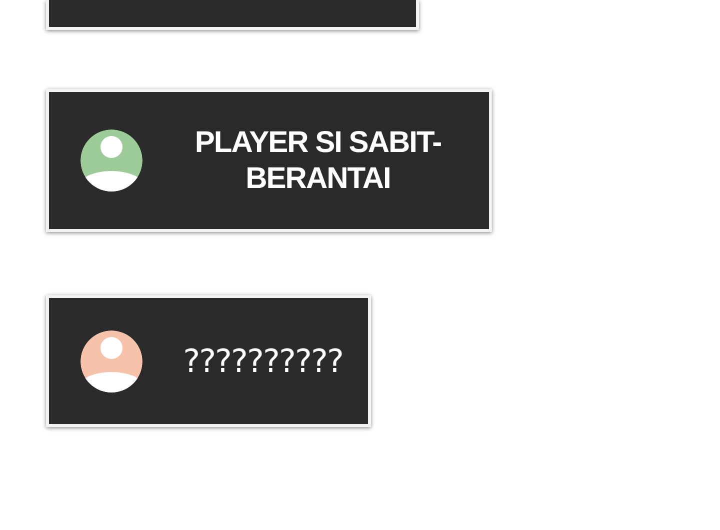 Image resolution: width=720 pixels, height=530 pixels. I want to click on player-name: ??????????, so click(263, 361).